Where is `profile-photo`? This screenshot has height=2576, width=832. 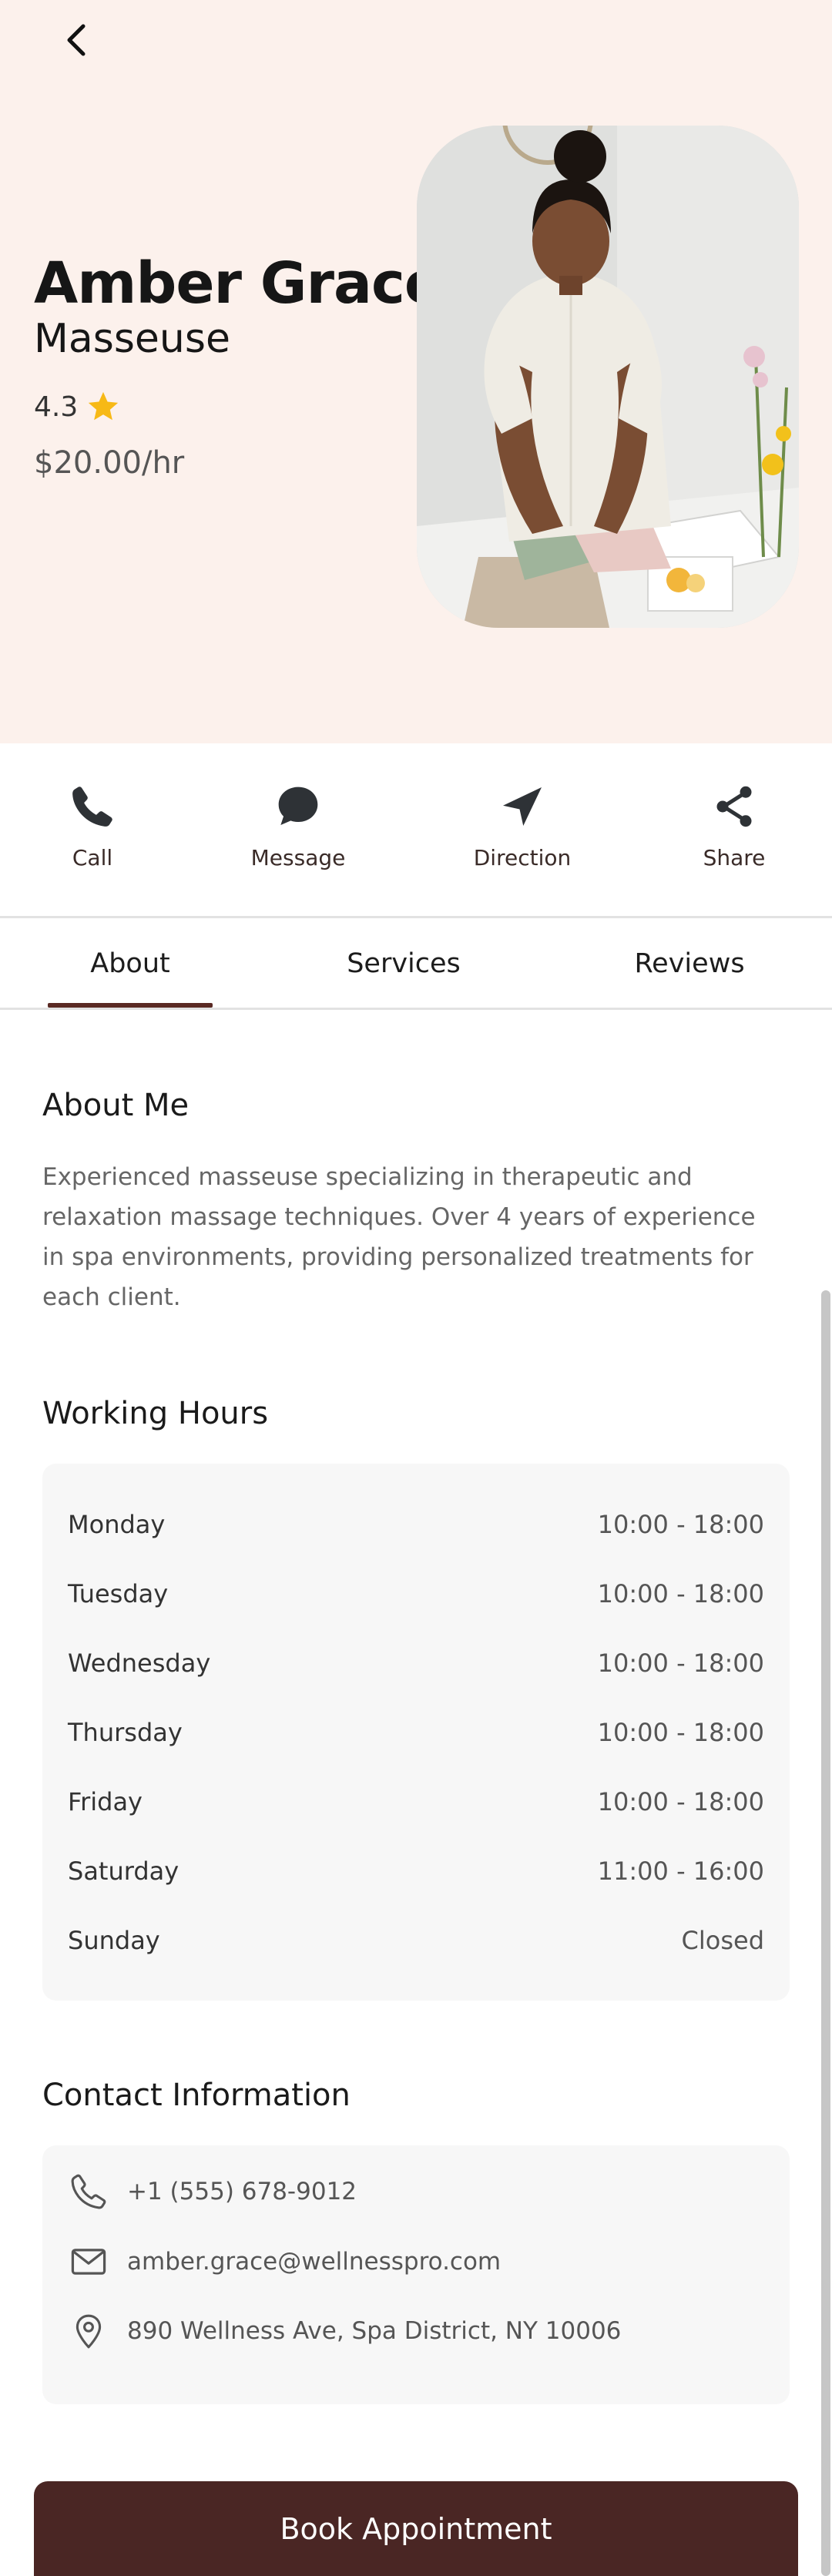
profile-photo is located at coordinates (608, 377).